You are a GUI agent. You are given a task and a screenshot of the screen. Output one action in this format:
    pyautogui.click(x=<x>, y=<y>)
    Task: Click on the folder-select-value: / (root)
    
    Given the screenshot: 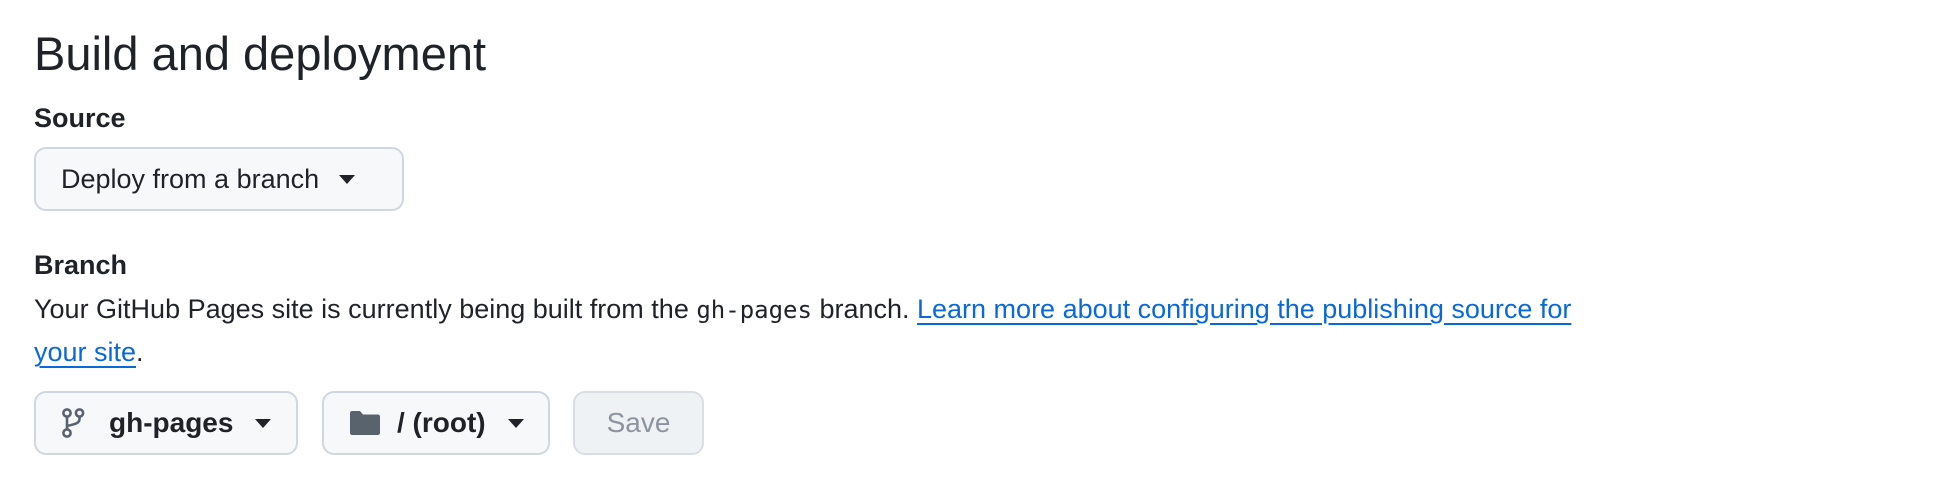 What is the action you would take?
    pyautogui.click(x=441, y=422)
    